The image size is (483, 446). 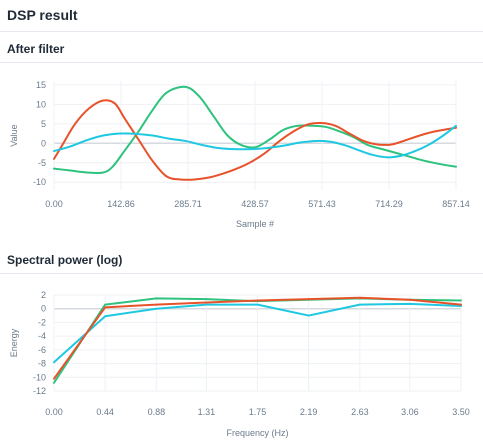 What do you see at coordinates (41, 85) in the screenshot?
I see `y-tick-label: 15` at bounding box center [41, 85].